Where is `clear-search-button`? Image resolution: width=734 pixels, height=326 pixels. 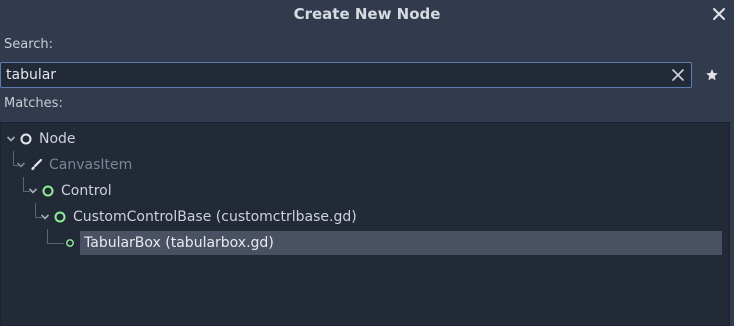
clear-search-button is located at coordinates (678, 75).